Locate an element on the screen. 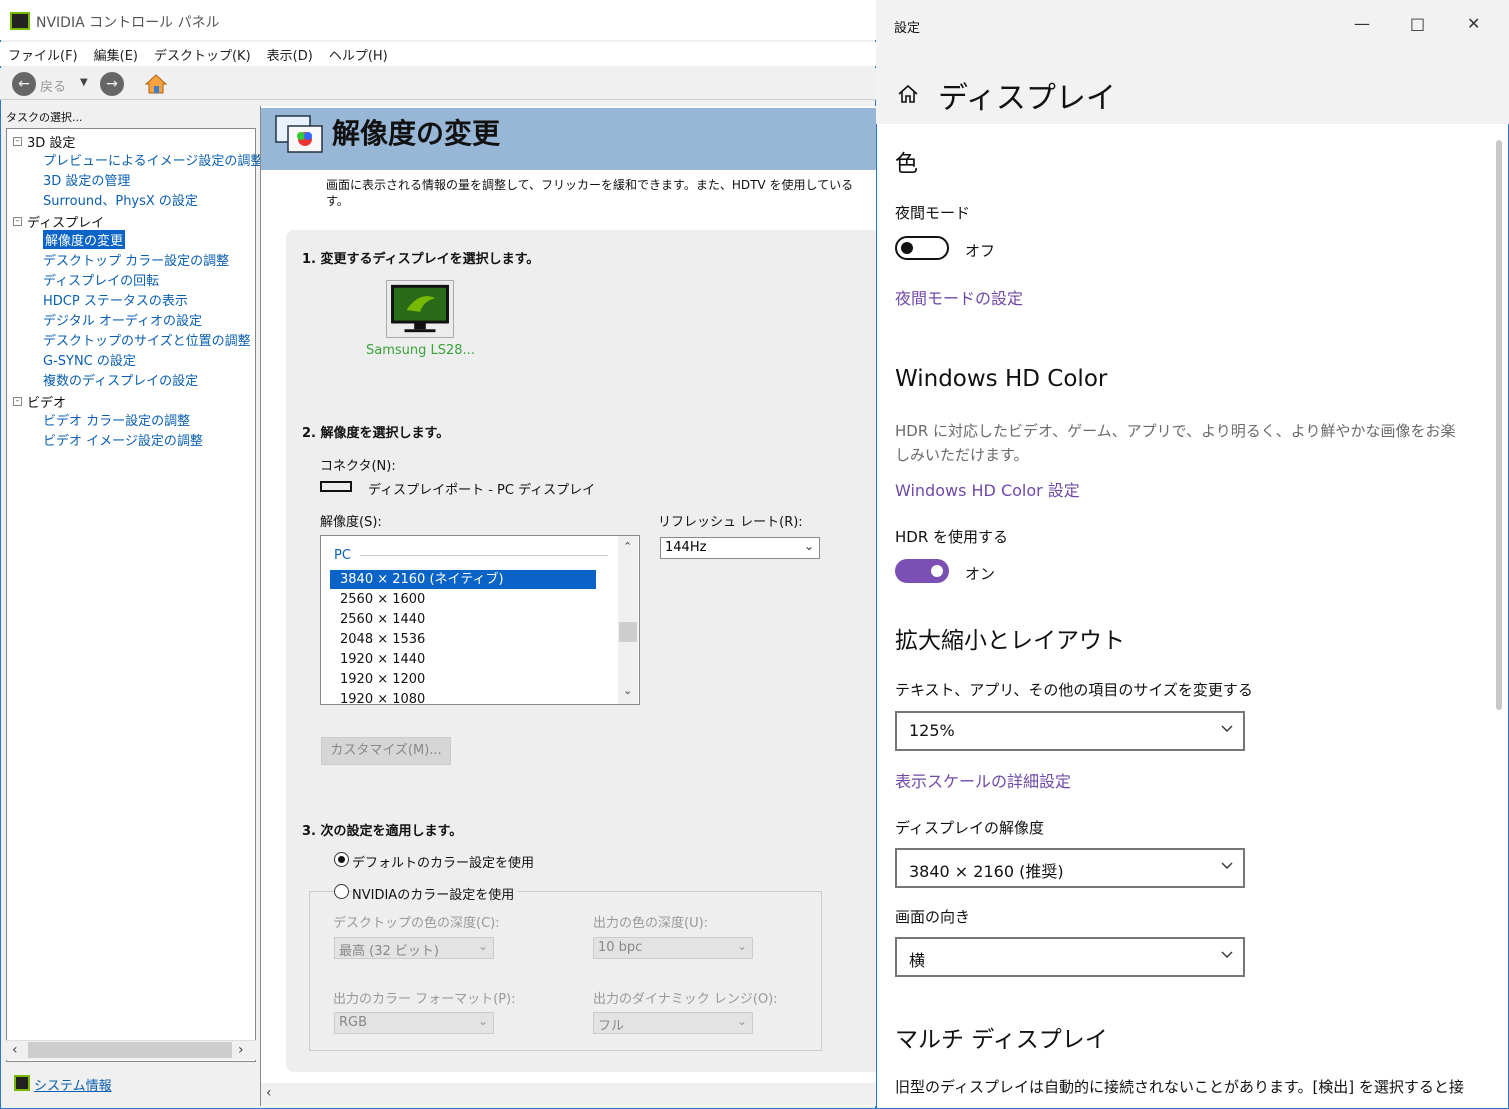 This screenshot has width=1509, height=1109. tree-item-desktop-size: デスクトップのサイズと位置の調整 is located at coordinates (147, 339).